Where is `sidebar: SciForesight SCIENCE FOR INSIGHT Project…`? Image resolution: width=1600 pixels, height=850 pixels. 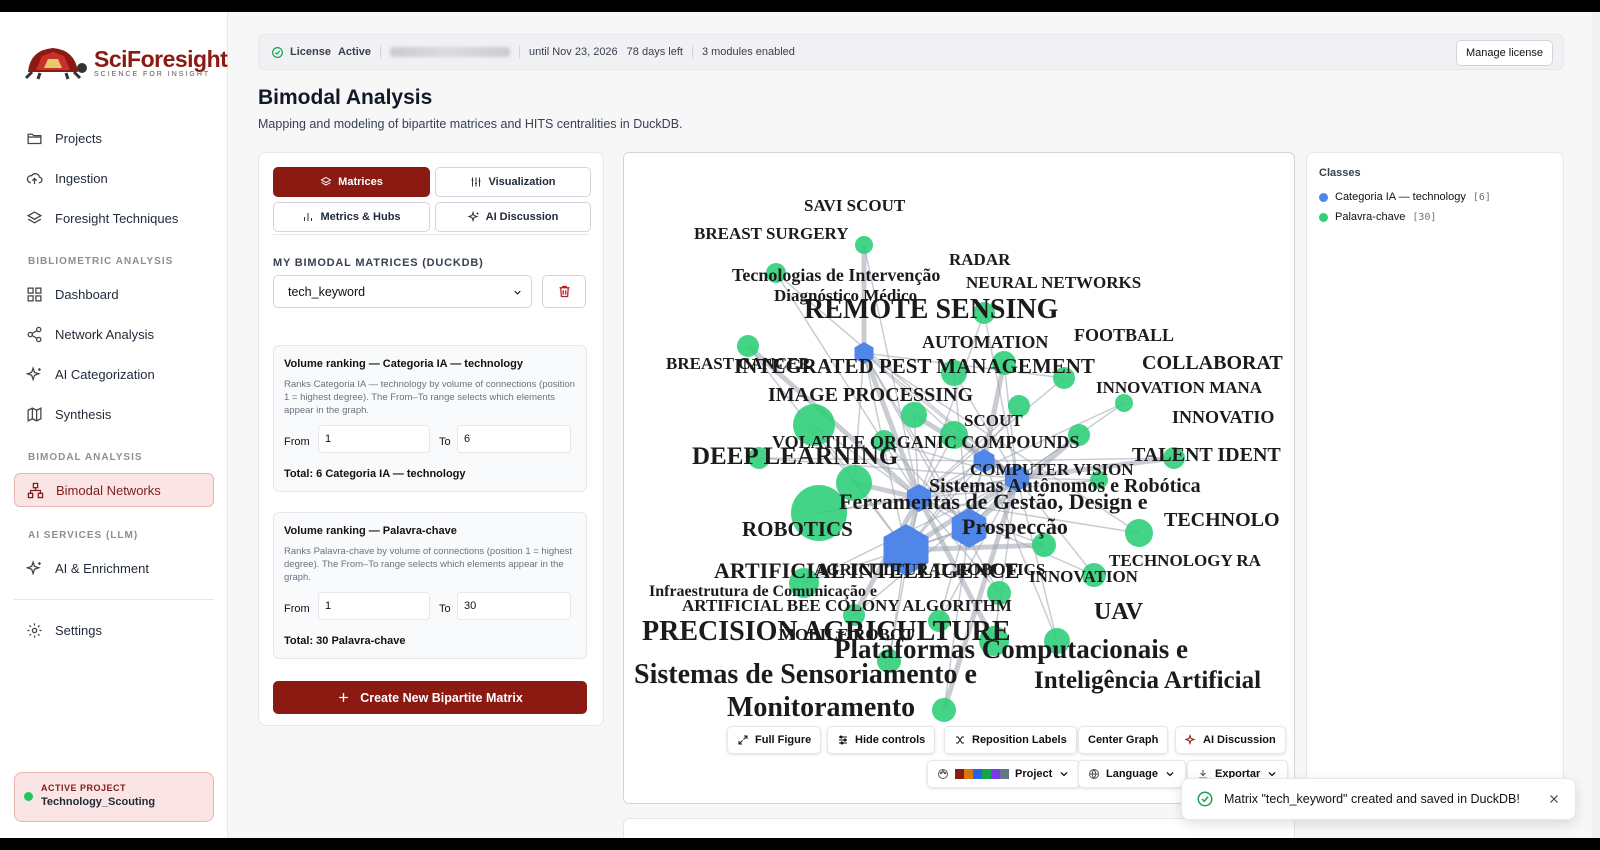 sidebar: SciForesight SCIENCE FOR INSIGHT Project… is located at coordinates (114, 425).